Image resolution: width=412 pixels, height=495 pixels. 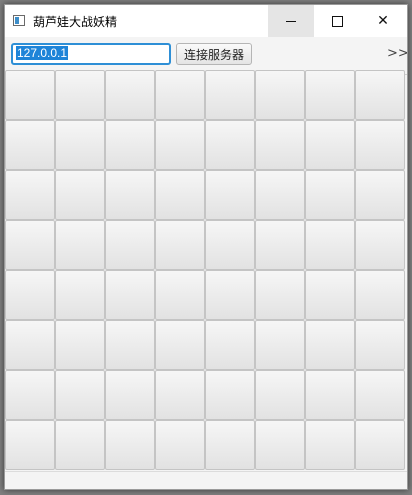 What do you see at coordinates (397, 53) in the screenshot?
I see `toolbar-overflow-button: >>` at bounding box center [397, 53].